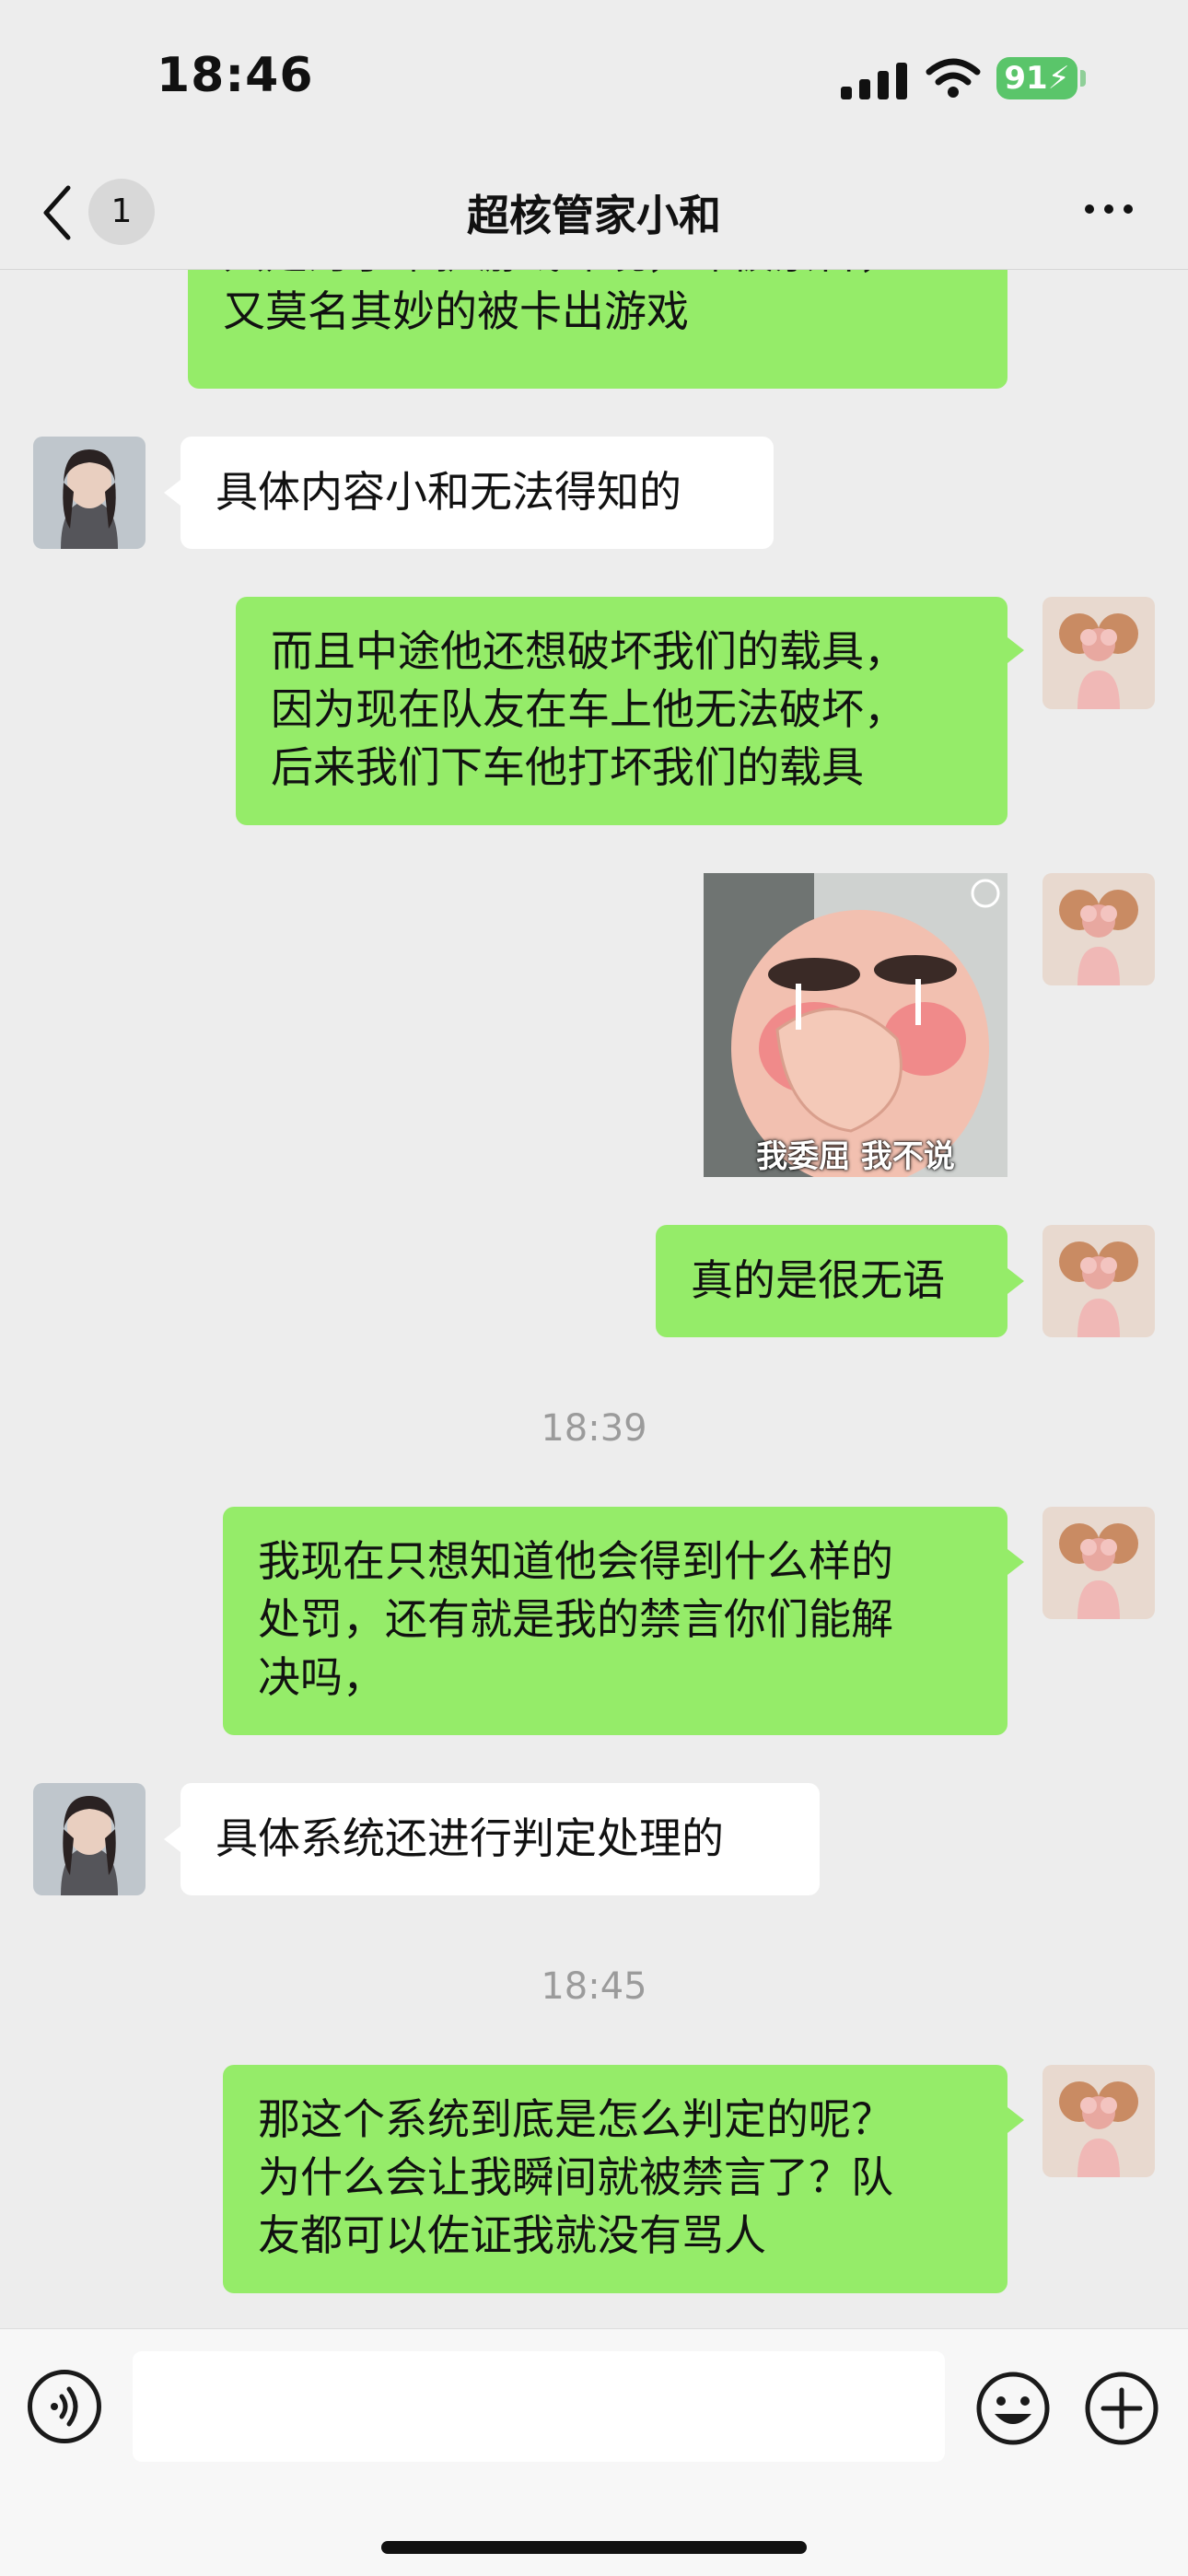  What do you see at coordinates (954, 78) in the screenshot?
I see `wifi-icon` at bounding box center [954, 78].